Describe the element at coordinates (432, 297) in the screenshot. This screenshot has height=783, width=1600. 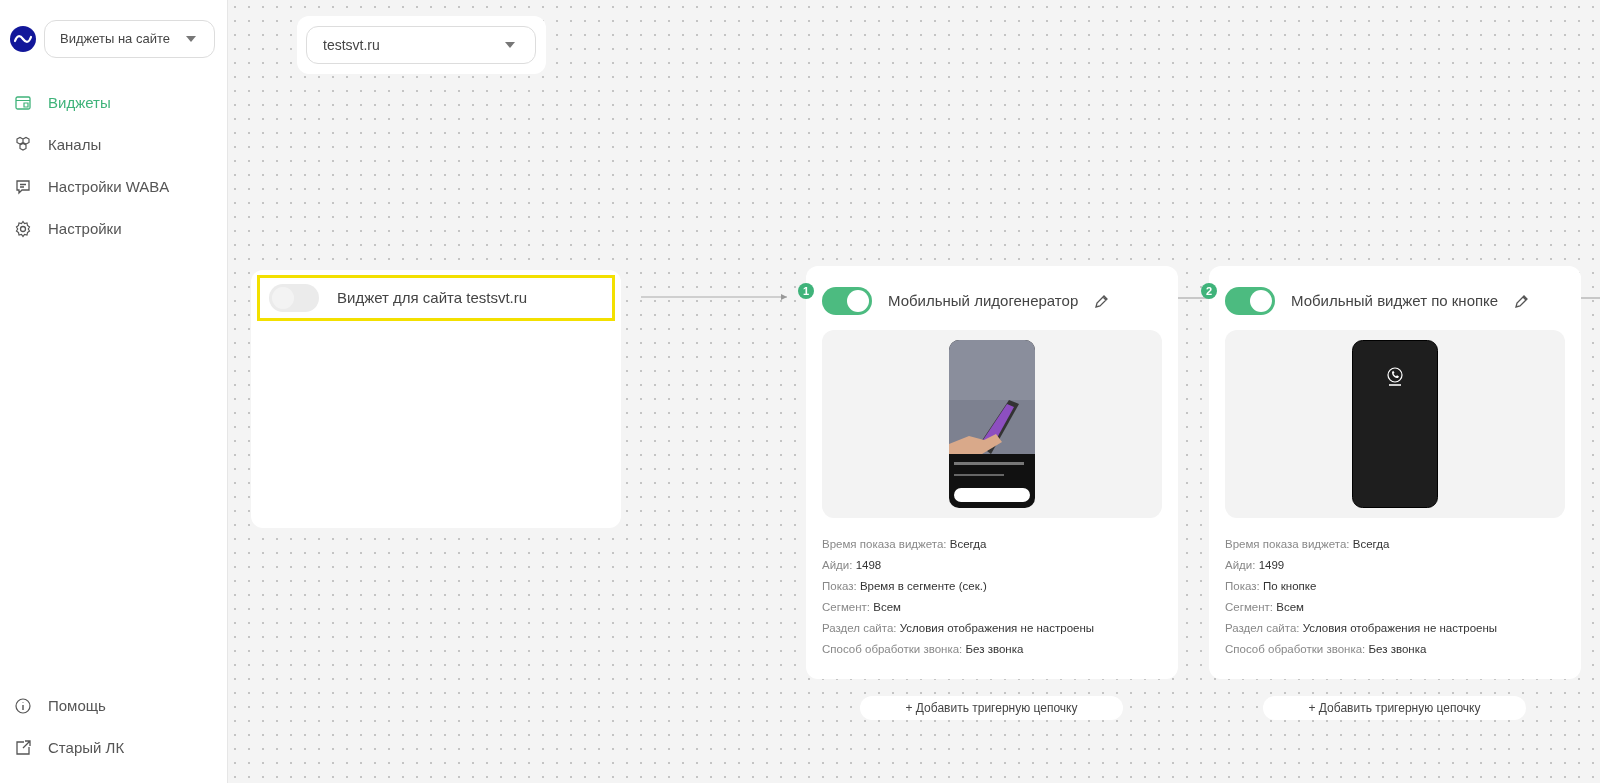
I see `node-title: Виджет для сайта testsvt.ru` at that location.